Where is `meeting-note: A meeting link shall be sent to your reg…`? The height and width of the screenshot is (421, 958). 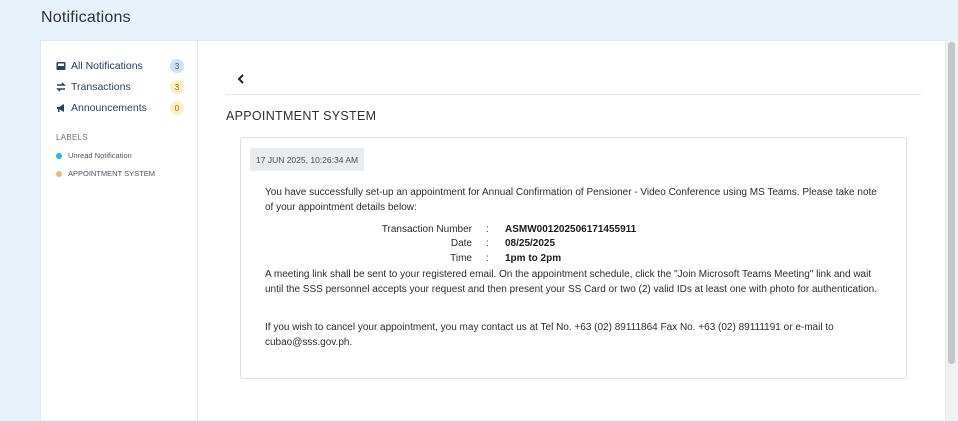
meeting-note: A meeting link shall be sent to your reg… is located at coordinates (571, 282).